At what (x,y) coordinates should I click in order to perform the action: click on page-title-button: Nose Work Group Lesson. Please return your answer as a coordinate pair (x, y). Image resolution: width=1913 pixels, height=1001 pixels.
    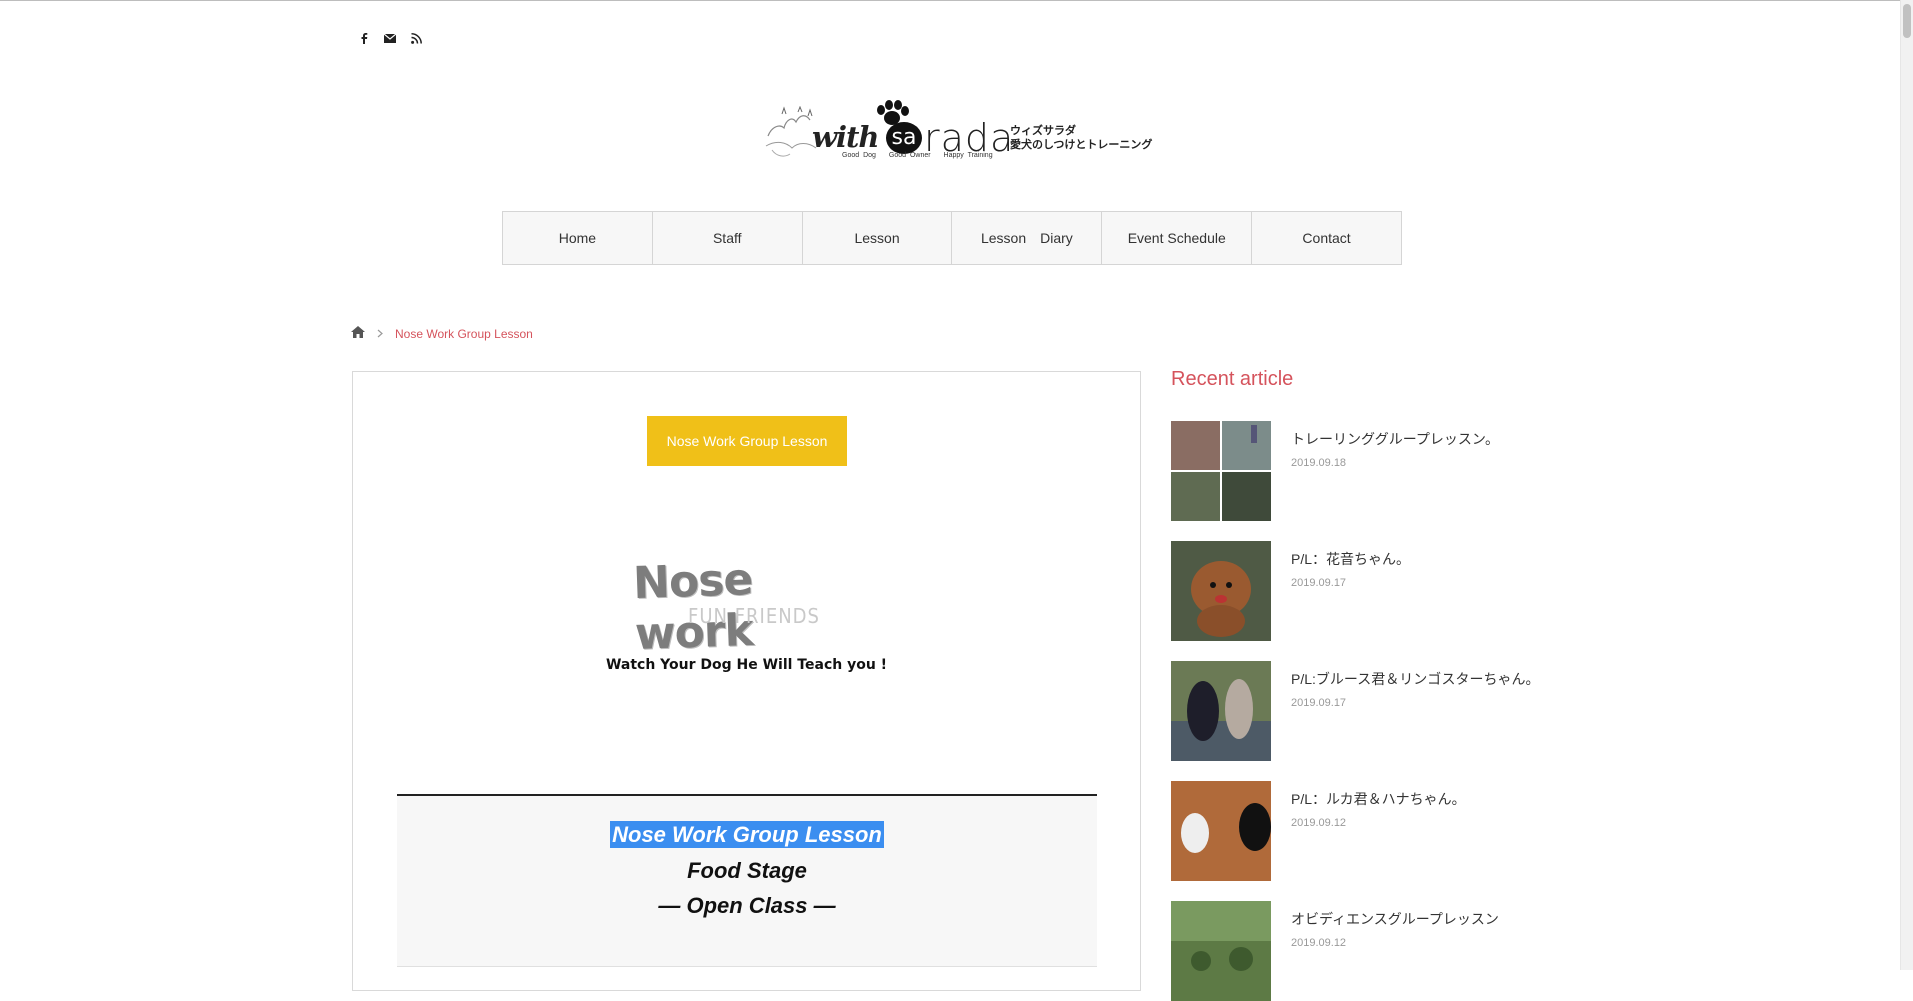
    Looking at the image, I should click on (747, 441).